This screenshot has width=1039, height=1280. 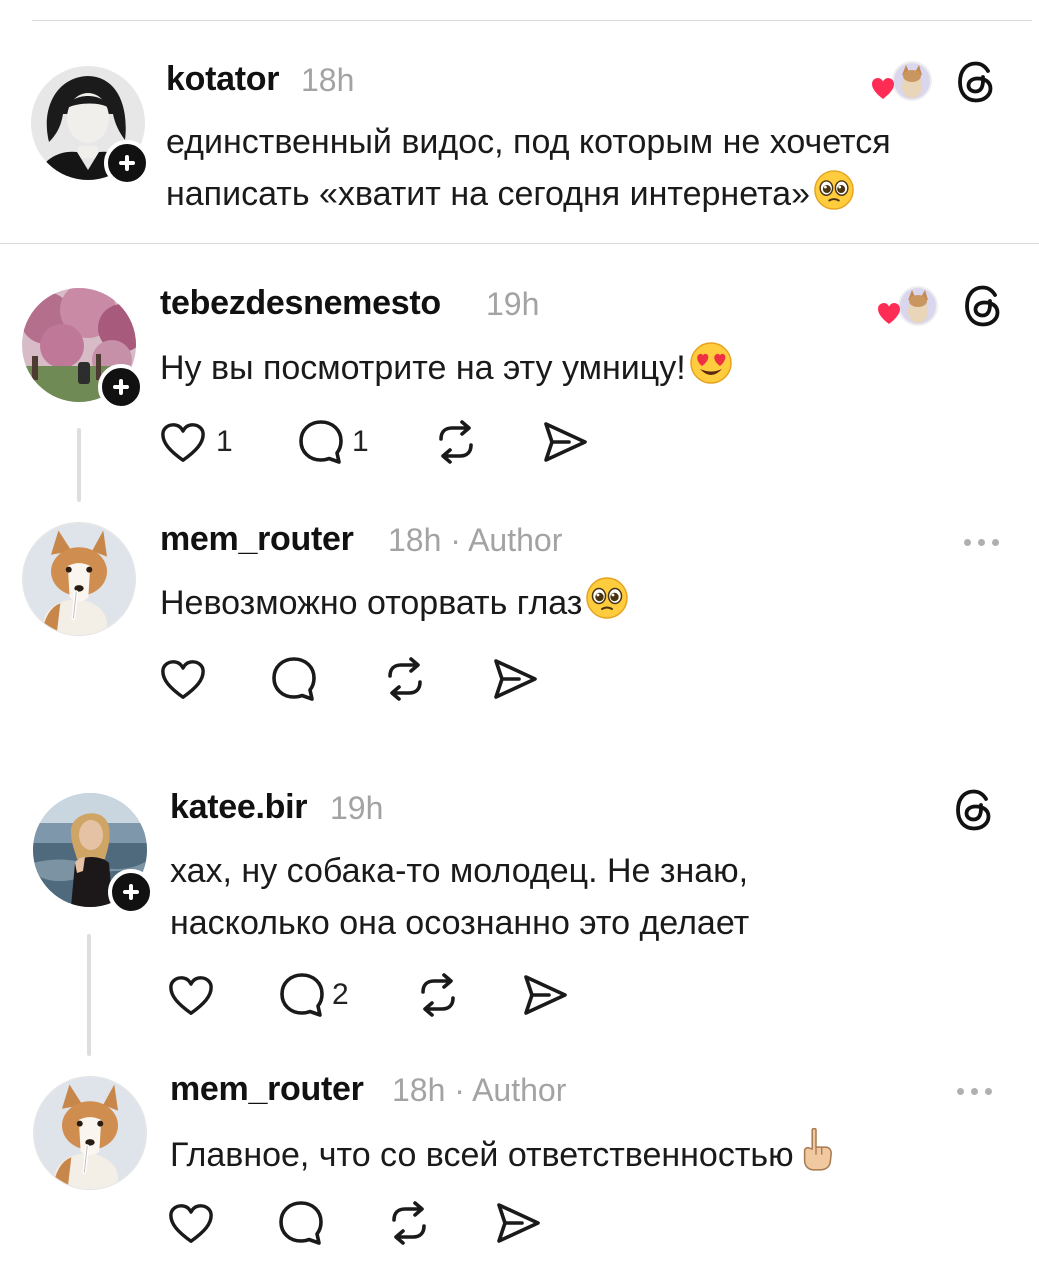 What do you see at coordinates (371, 603) in the screenshot?
I see `comment-text: Невозможно оторвать глаз` at bounding box center [371, 603].